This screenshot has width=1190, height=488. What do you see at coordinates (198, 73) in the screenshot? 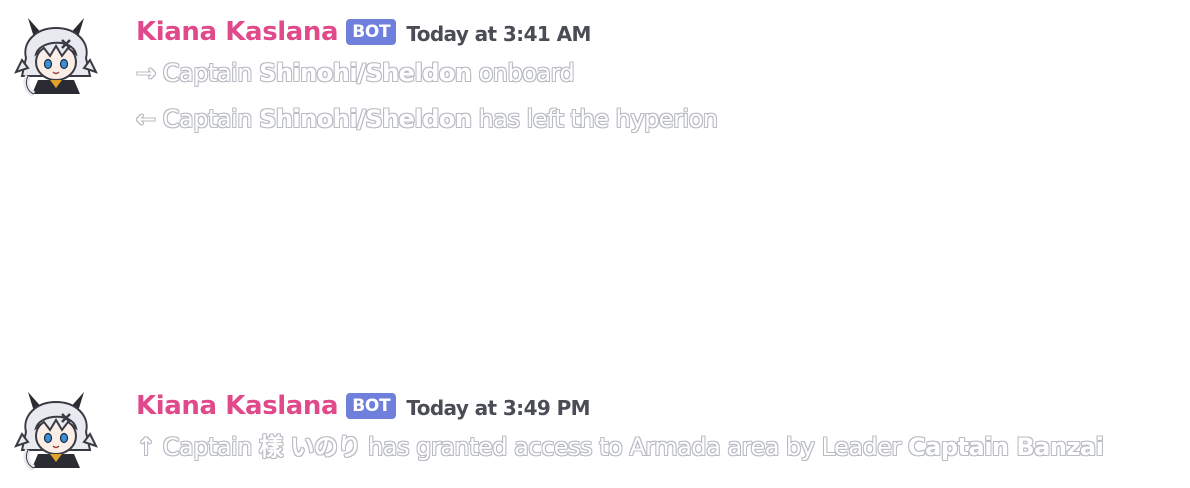
I see `line-prefix: → Captain` at bounding box center [198, 73].